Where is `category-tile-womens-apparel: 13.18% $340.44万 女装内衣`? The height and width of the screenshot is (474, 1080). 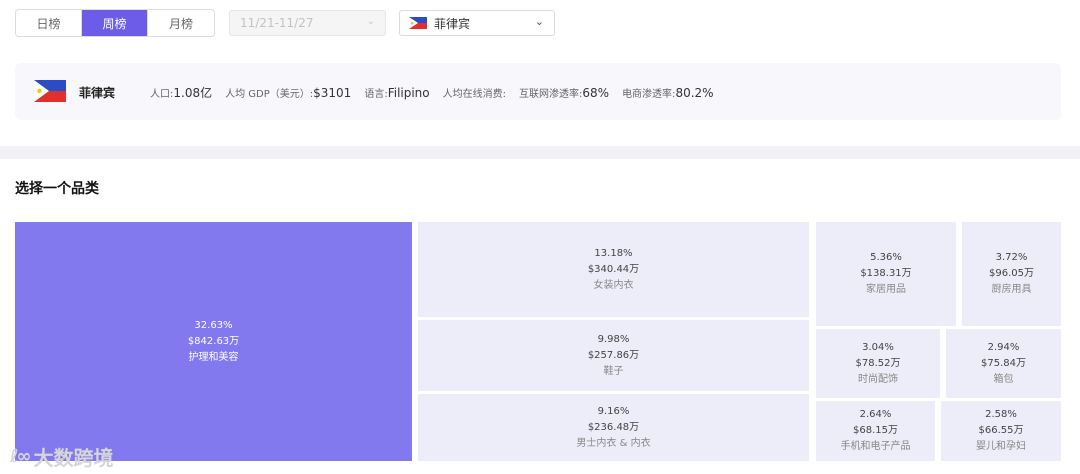 category-tile-womens-apparel: 13.18% $340.44万 女装内衣 is located at coordinates (613, 269).